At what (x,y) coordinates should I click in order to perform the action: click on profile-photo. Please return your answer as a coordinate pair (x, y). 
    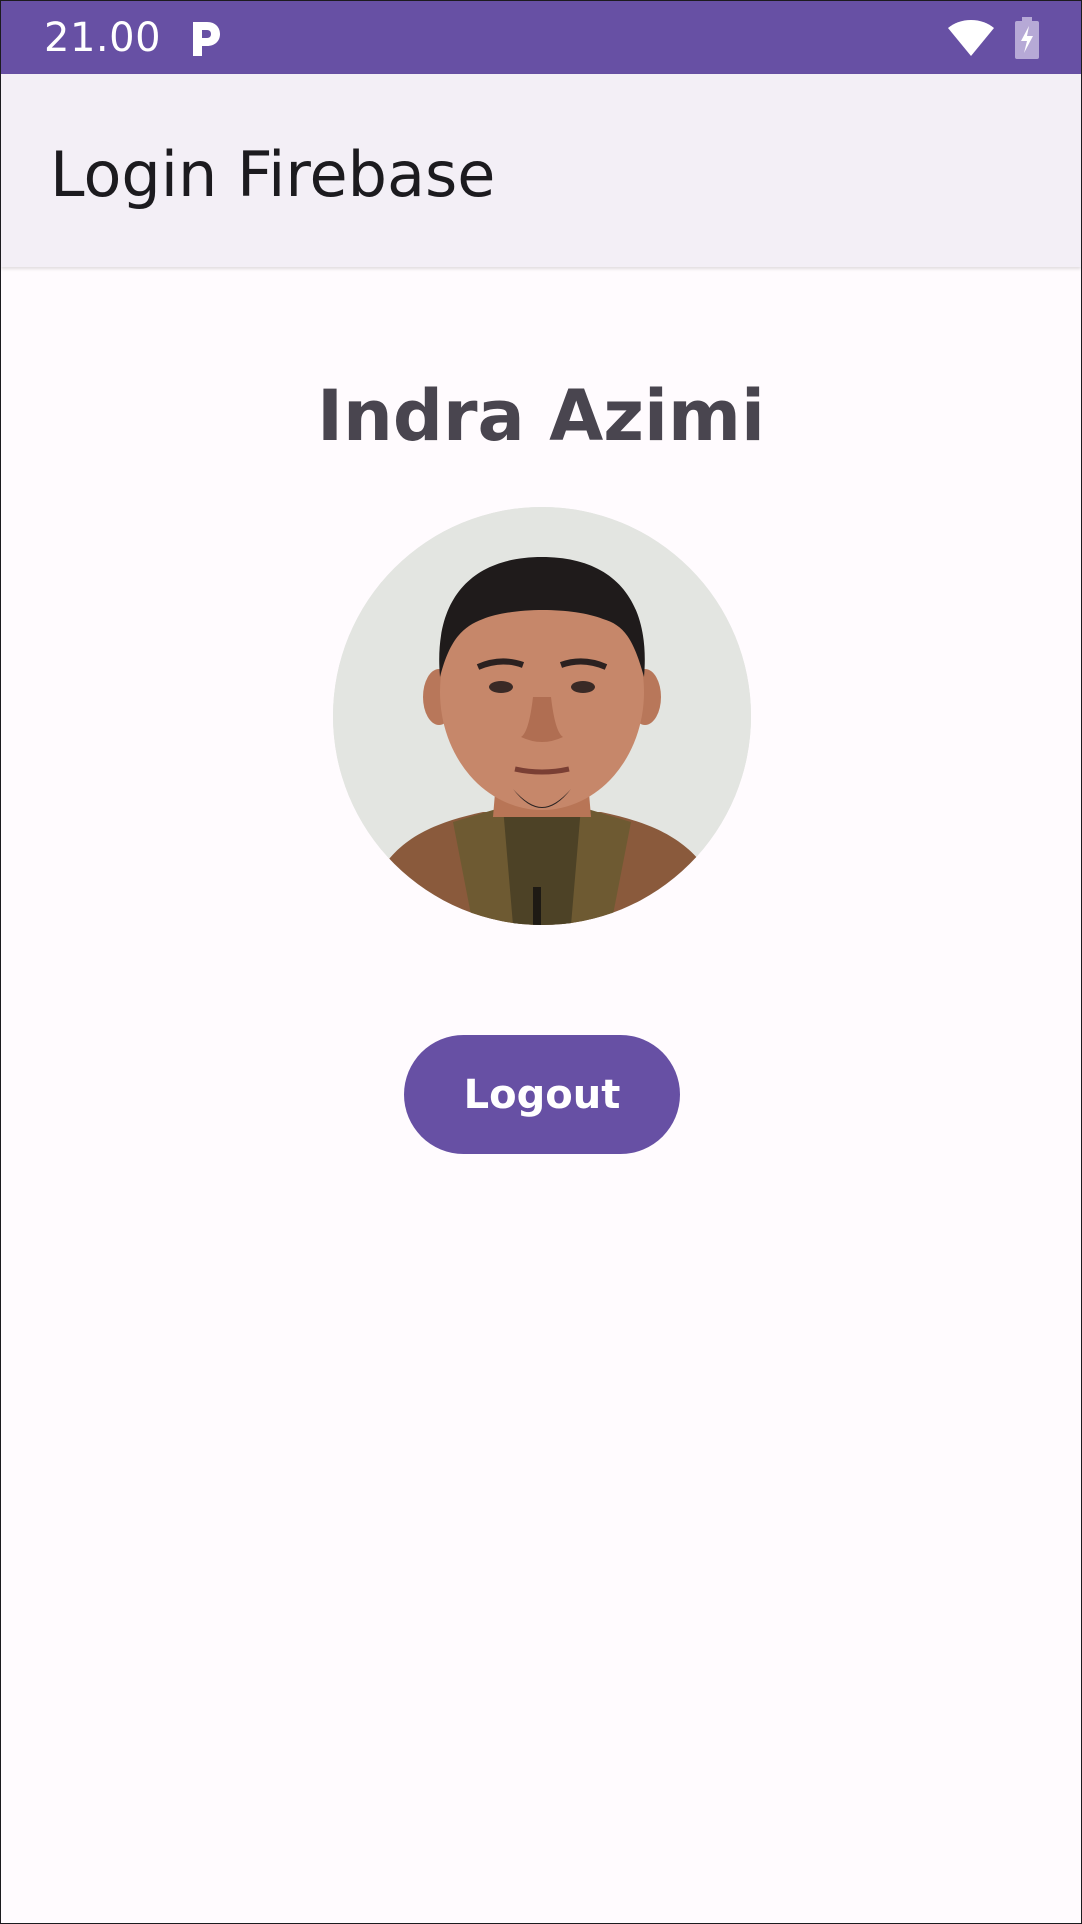
    Looking at the image, I should click on (542, 716).